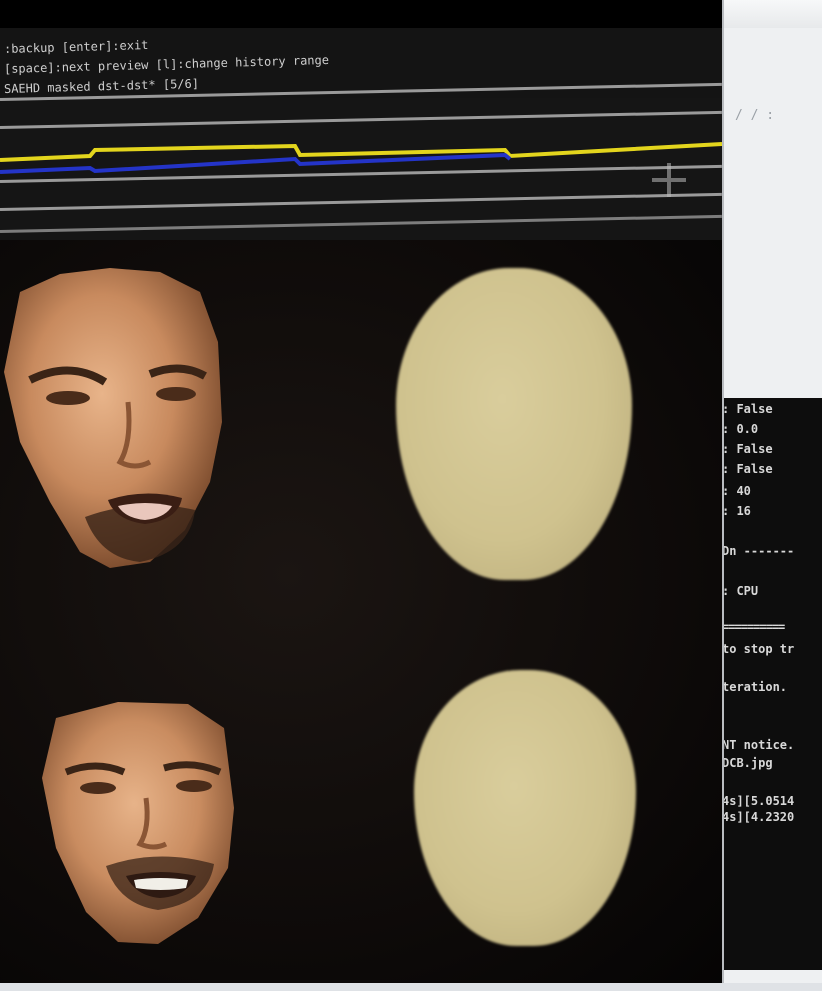 The image size is (822, 991). I want to click on predicted-mask-bottom, so click(525, 808).